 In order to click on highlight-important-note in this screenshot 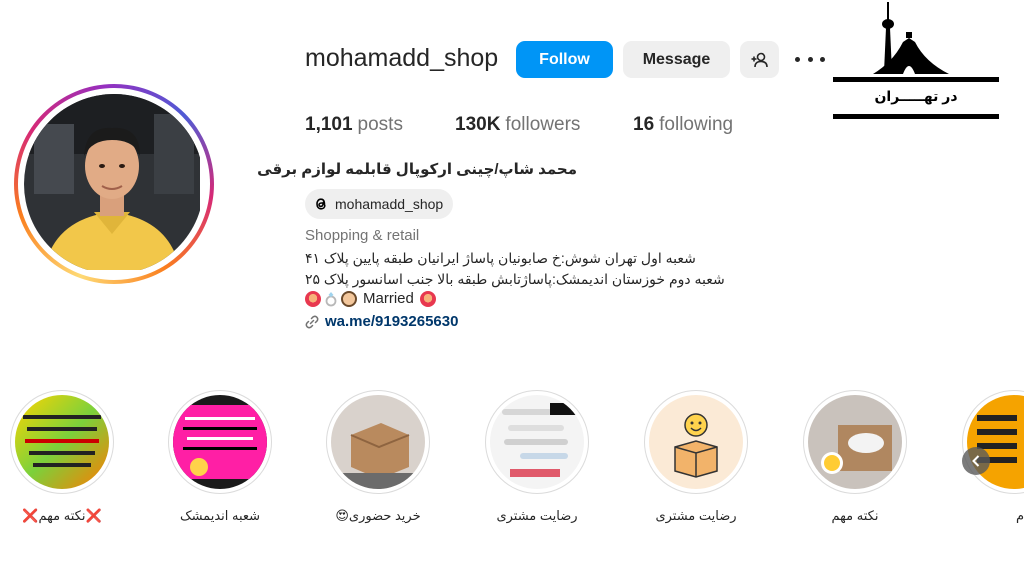, I will do `click(62, 442)`.